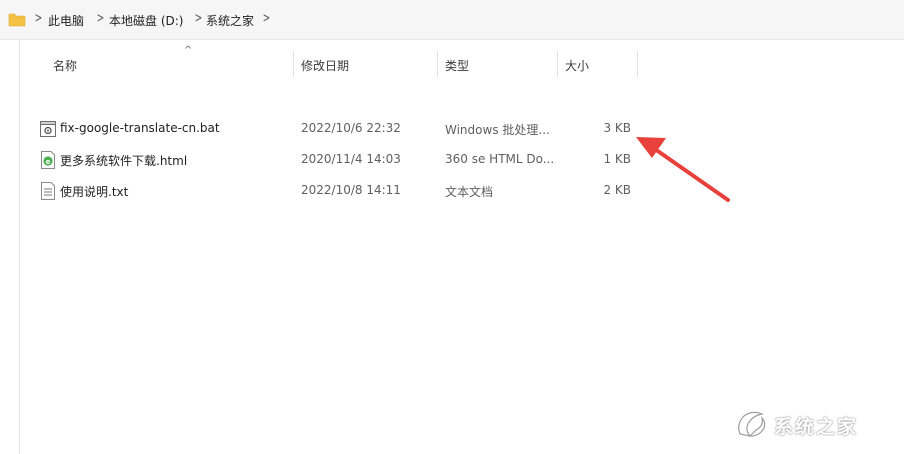 This screenshot has width=904, height=454. I want to click on watermark: 系统之家, so click(814, 425).